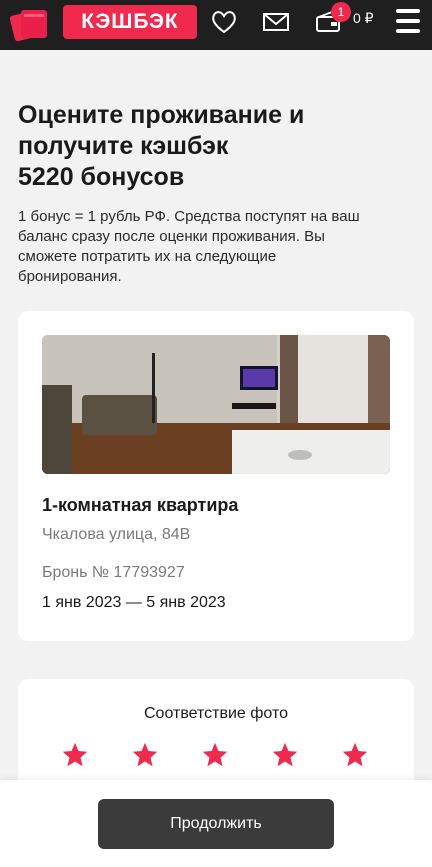 The height and width of the screenshot is (867, 432). Describe the element at coordinates (363, 18) in the screenshot. I see `balance-amount: 0 ₽` at that location.